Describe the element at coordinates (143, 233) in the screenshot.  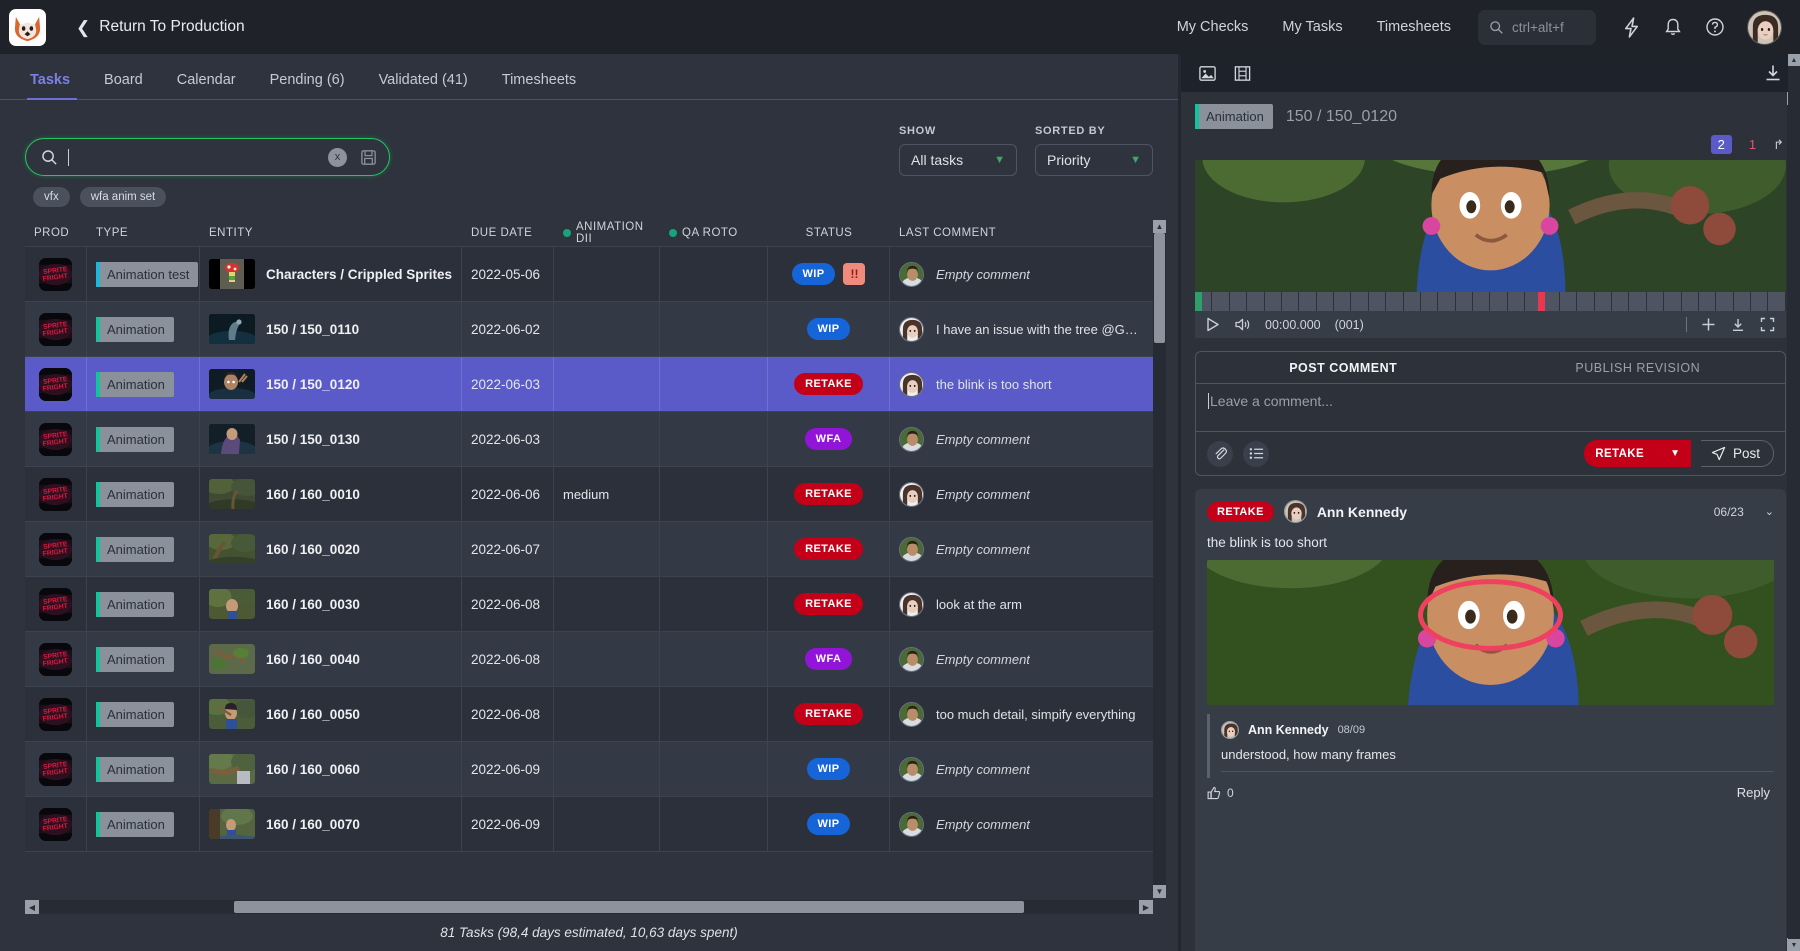
I see `col-type: TYPE` at that location.